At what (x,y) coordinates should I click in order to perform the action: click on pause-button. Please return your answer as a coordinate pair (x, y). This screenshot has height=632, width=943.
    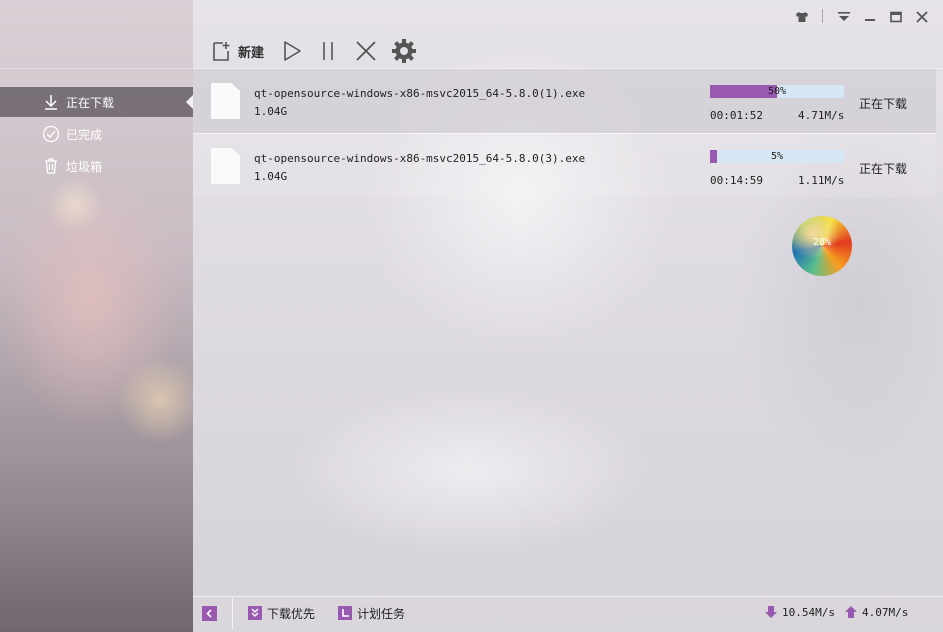
    Looking at the image, I should click on (328, 51).